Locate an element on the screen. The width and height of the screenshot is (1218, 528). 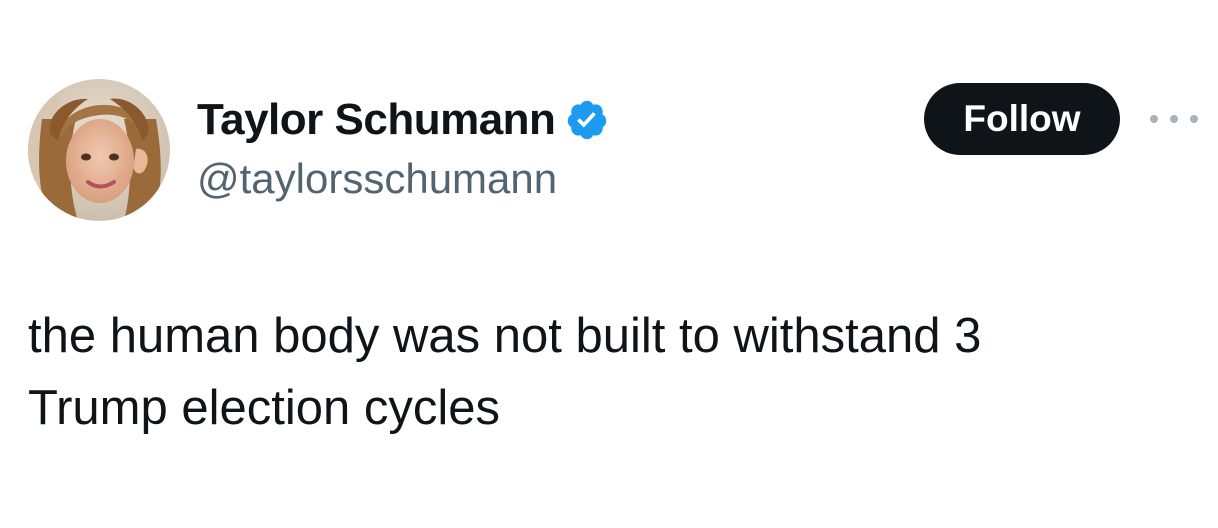
follow-button: Follow is located at coordinates (1022, 119).